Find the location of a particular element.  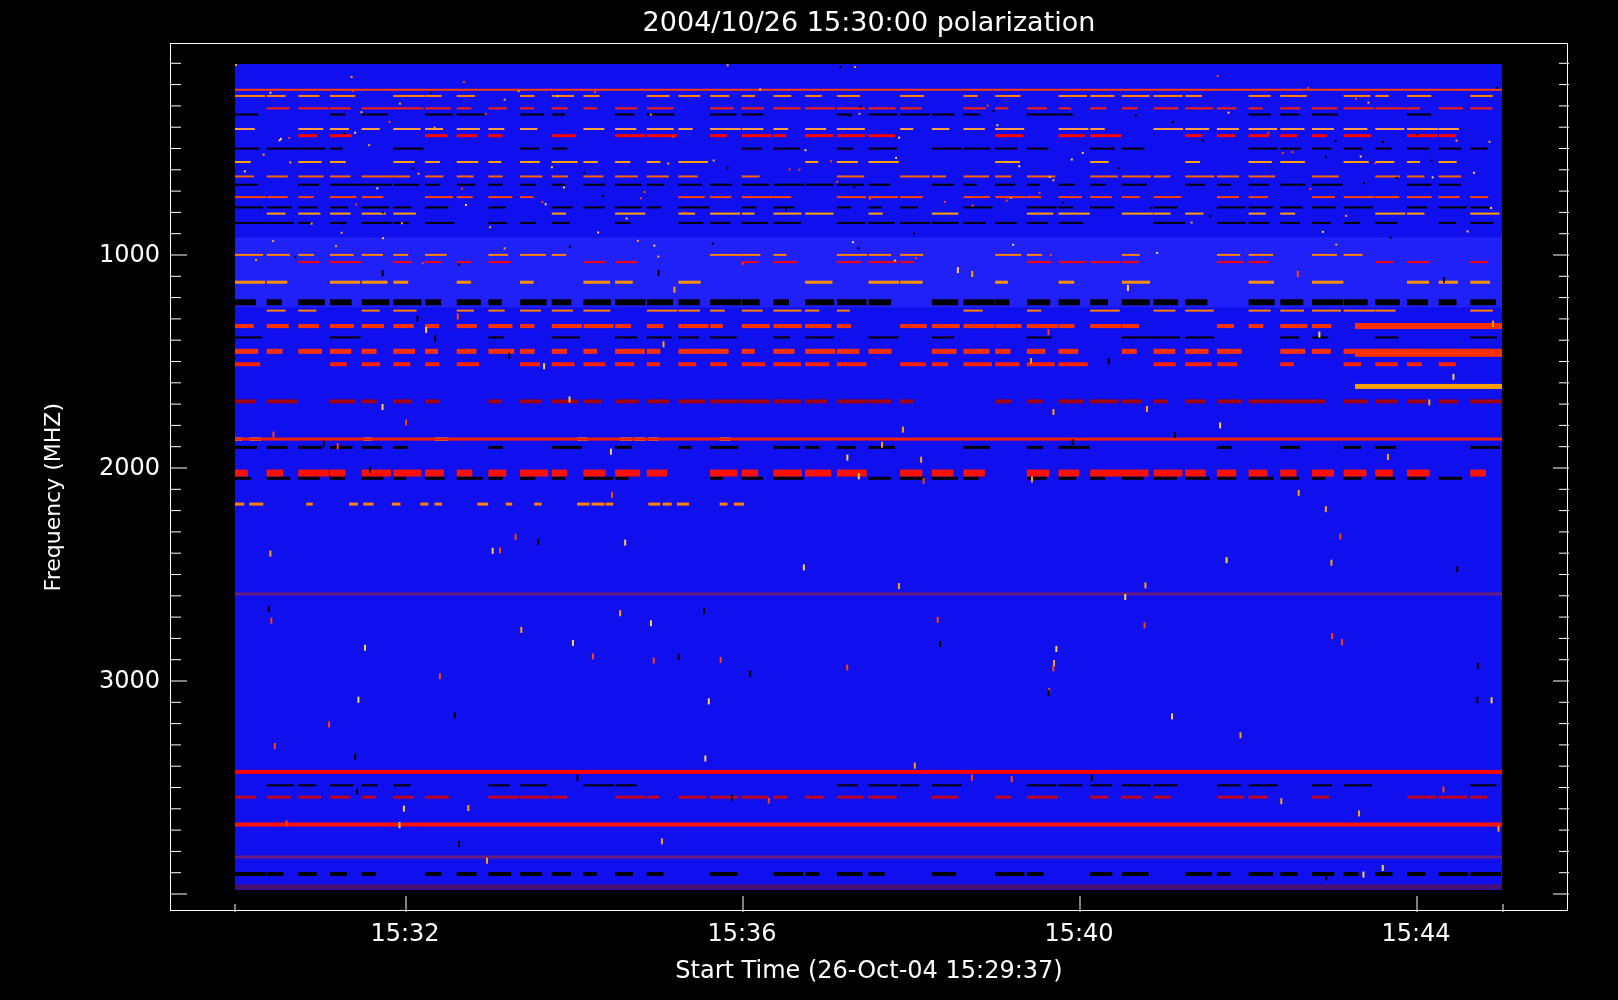

x-tick-label: 15:36 is located at coordinates (742, 933).